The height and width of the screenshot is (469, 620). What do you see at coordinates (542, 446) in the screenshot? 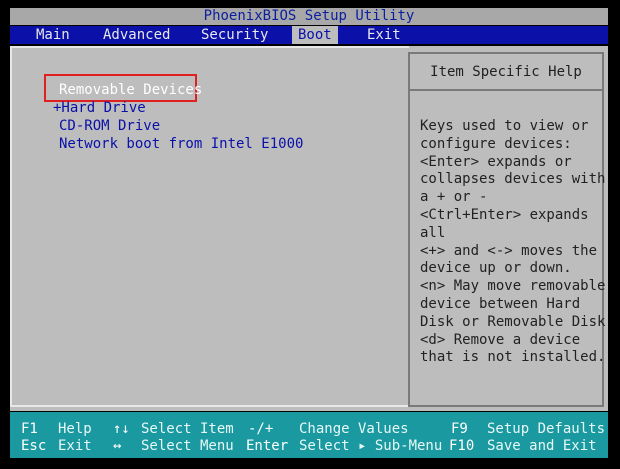
I see `key-f10-label: Save and Exit` at bounding box center [542, 446].